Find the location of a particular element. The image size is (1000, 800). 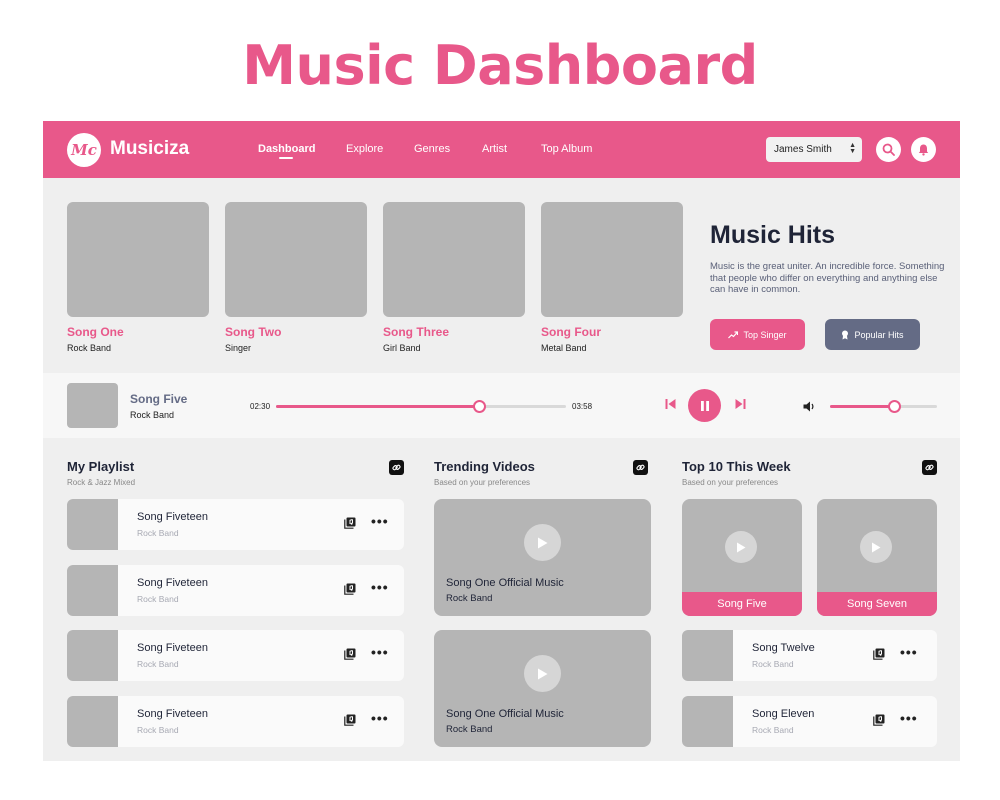

nav-dashboard: Dashboard is located at coordinates (286, 149).